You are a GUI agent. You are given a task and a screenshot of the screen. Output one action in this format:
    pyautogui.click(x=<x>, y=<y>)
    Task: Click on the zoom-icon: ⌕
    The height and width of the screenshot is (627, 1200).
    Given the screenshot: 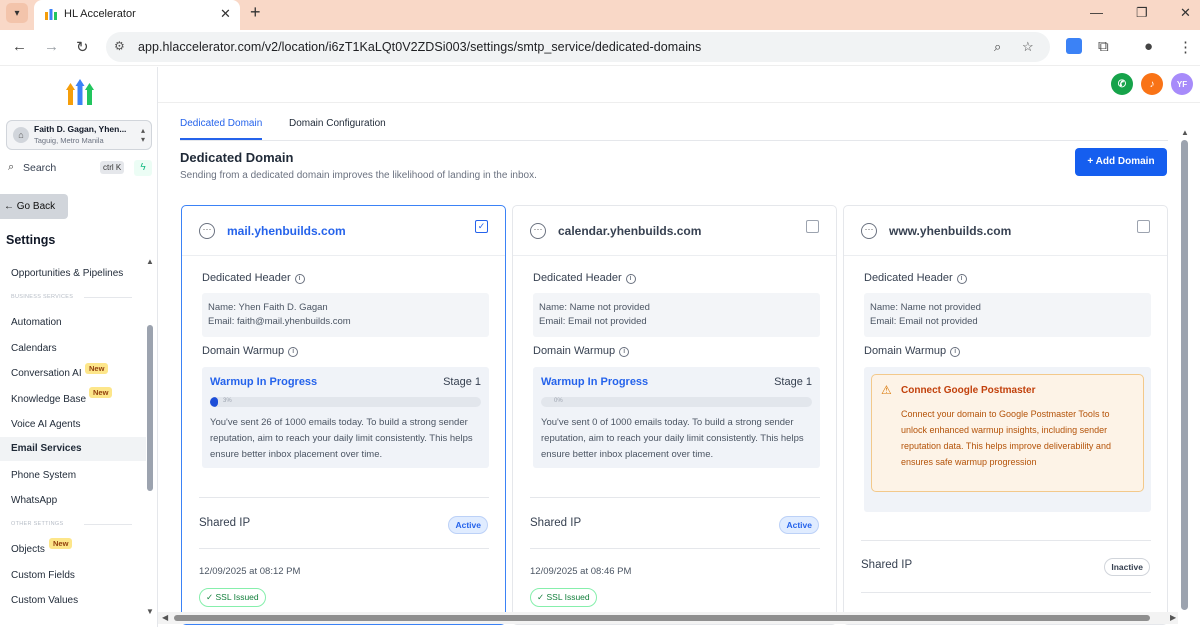 What is the action you would take?
    pyautogui.click(x=997, y=47)
    